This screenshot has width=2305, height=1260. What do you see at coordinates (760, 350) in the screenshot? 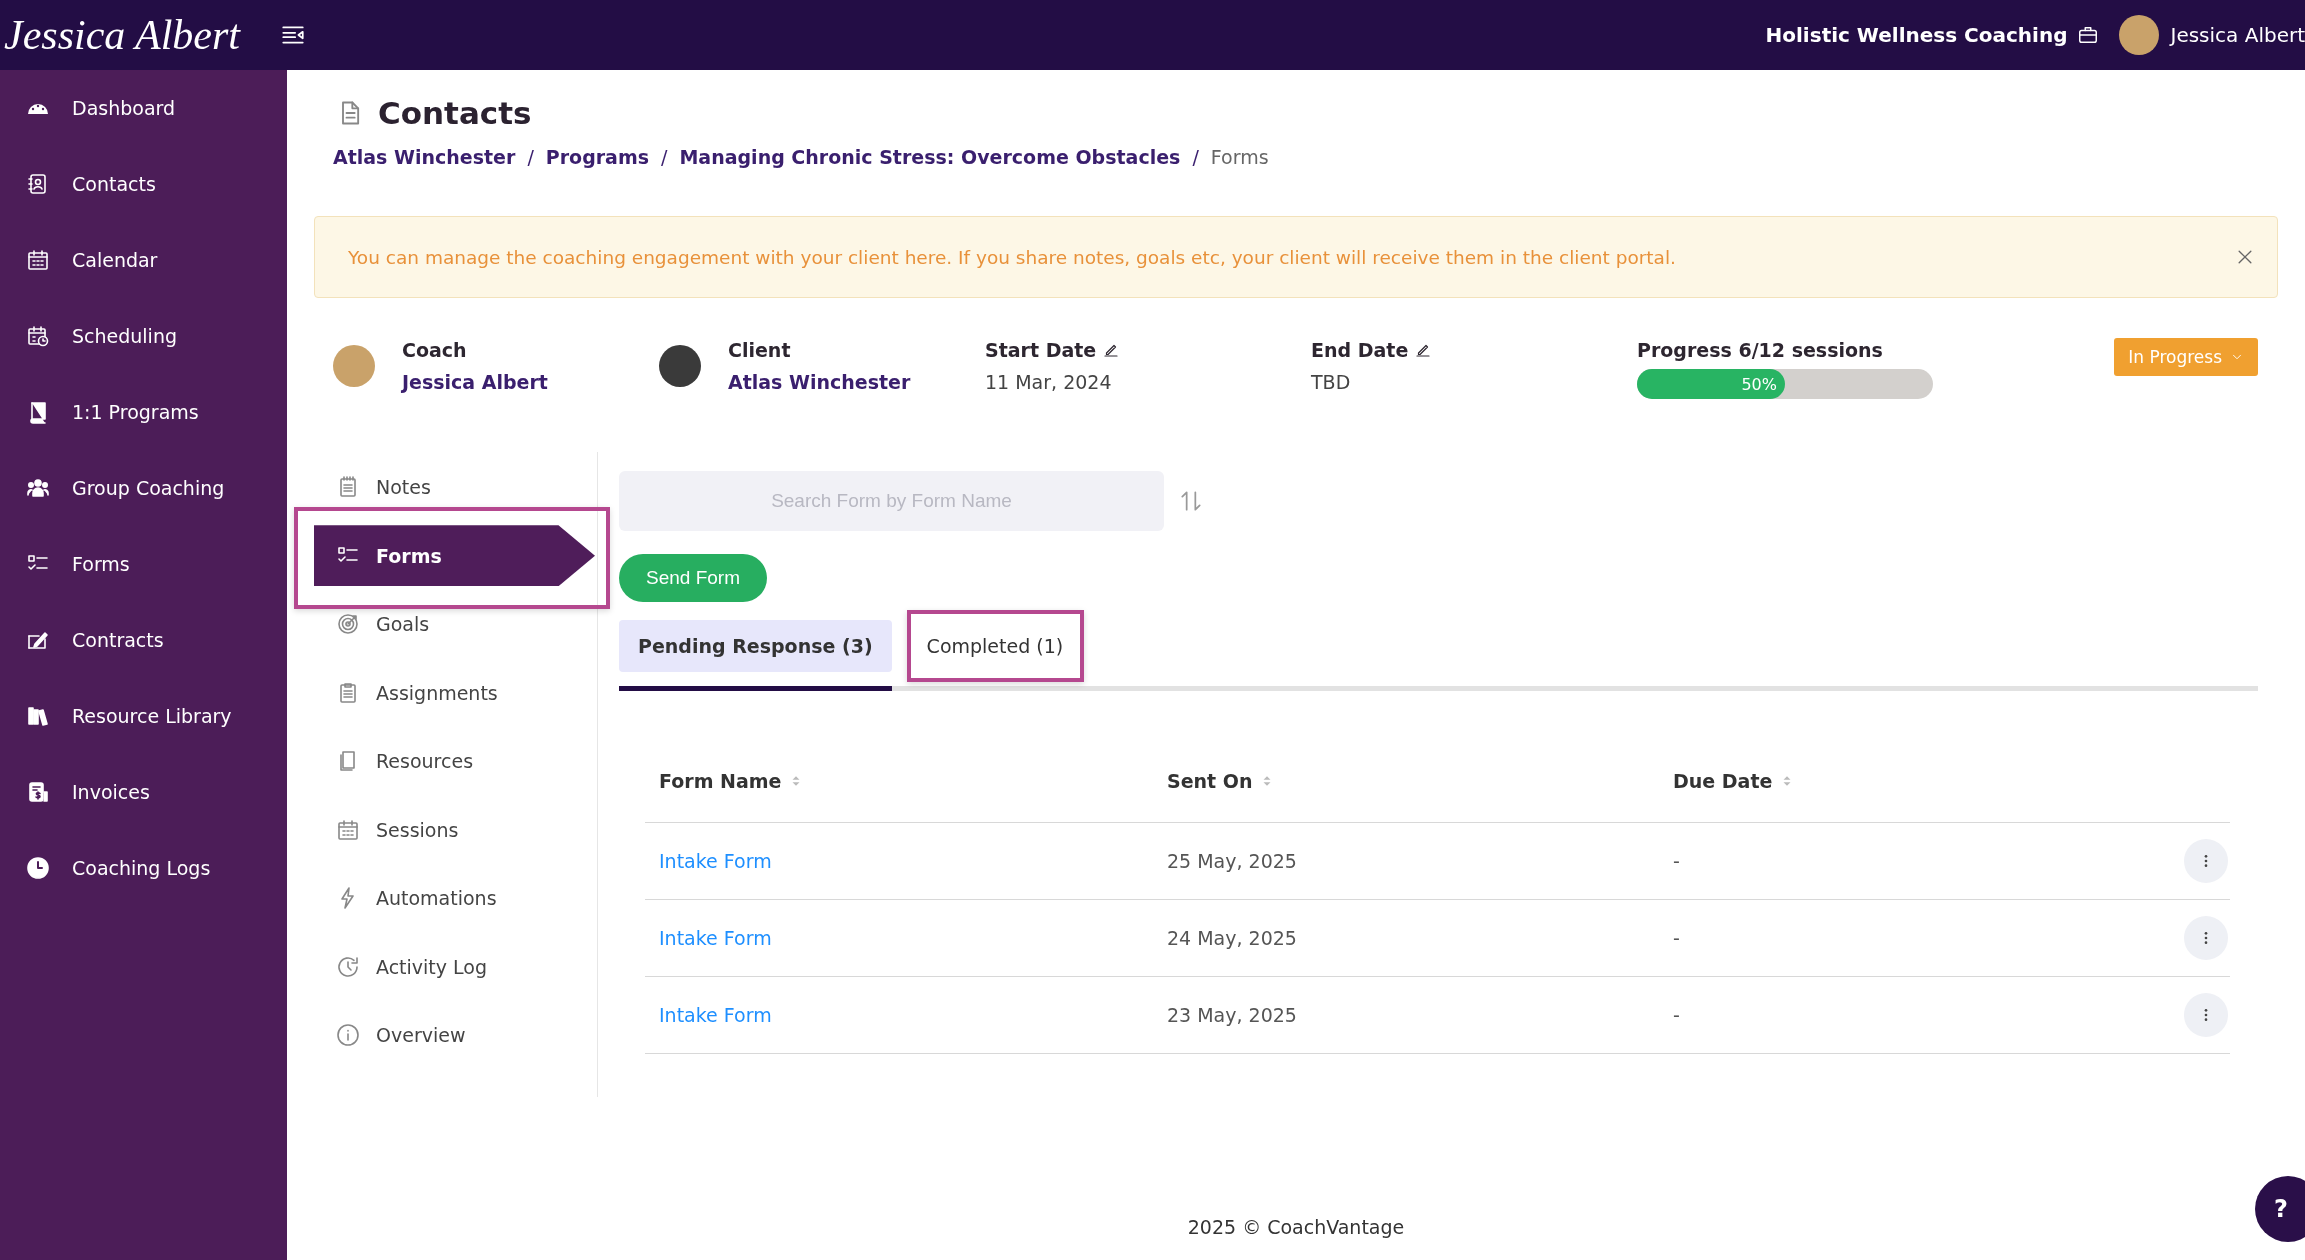
I see `client-label: Client` at bounding box center [760, 350].